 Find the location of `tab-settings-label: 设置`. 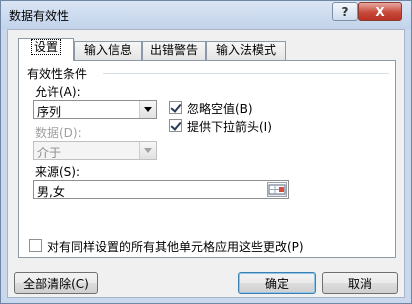

tab-settings-label: 设置 is located at coordinates (45, 47).